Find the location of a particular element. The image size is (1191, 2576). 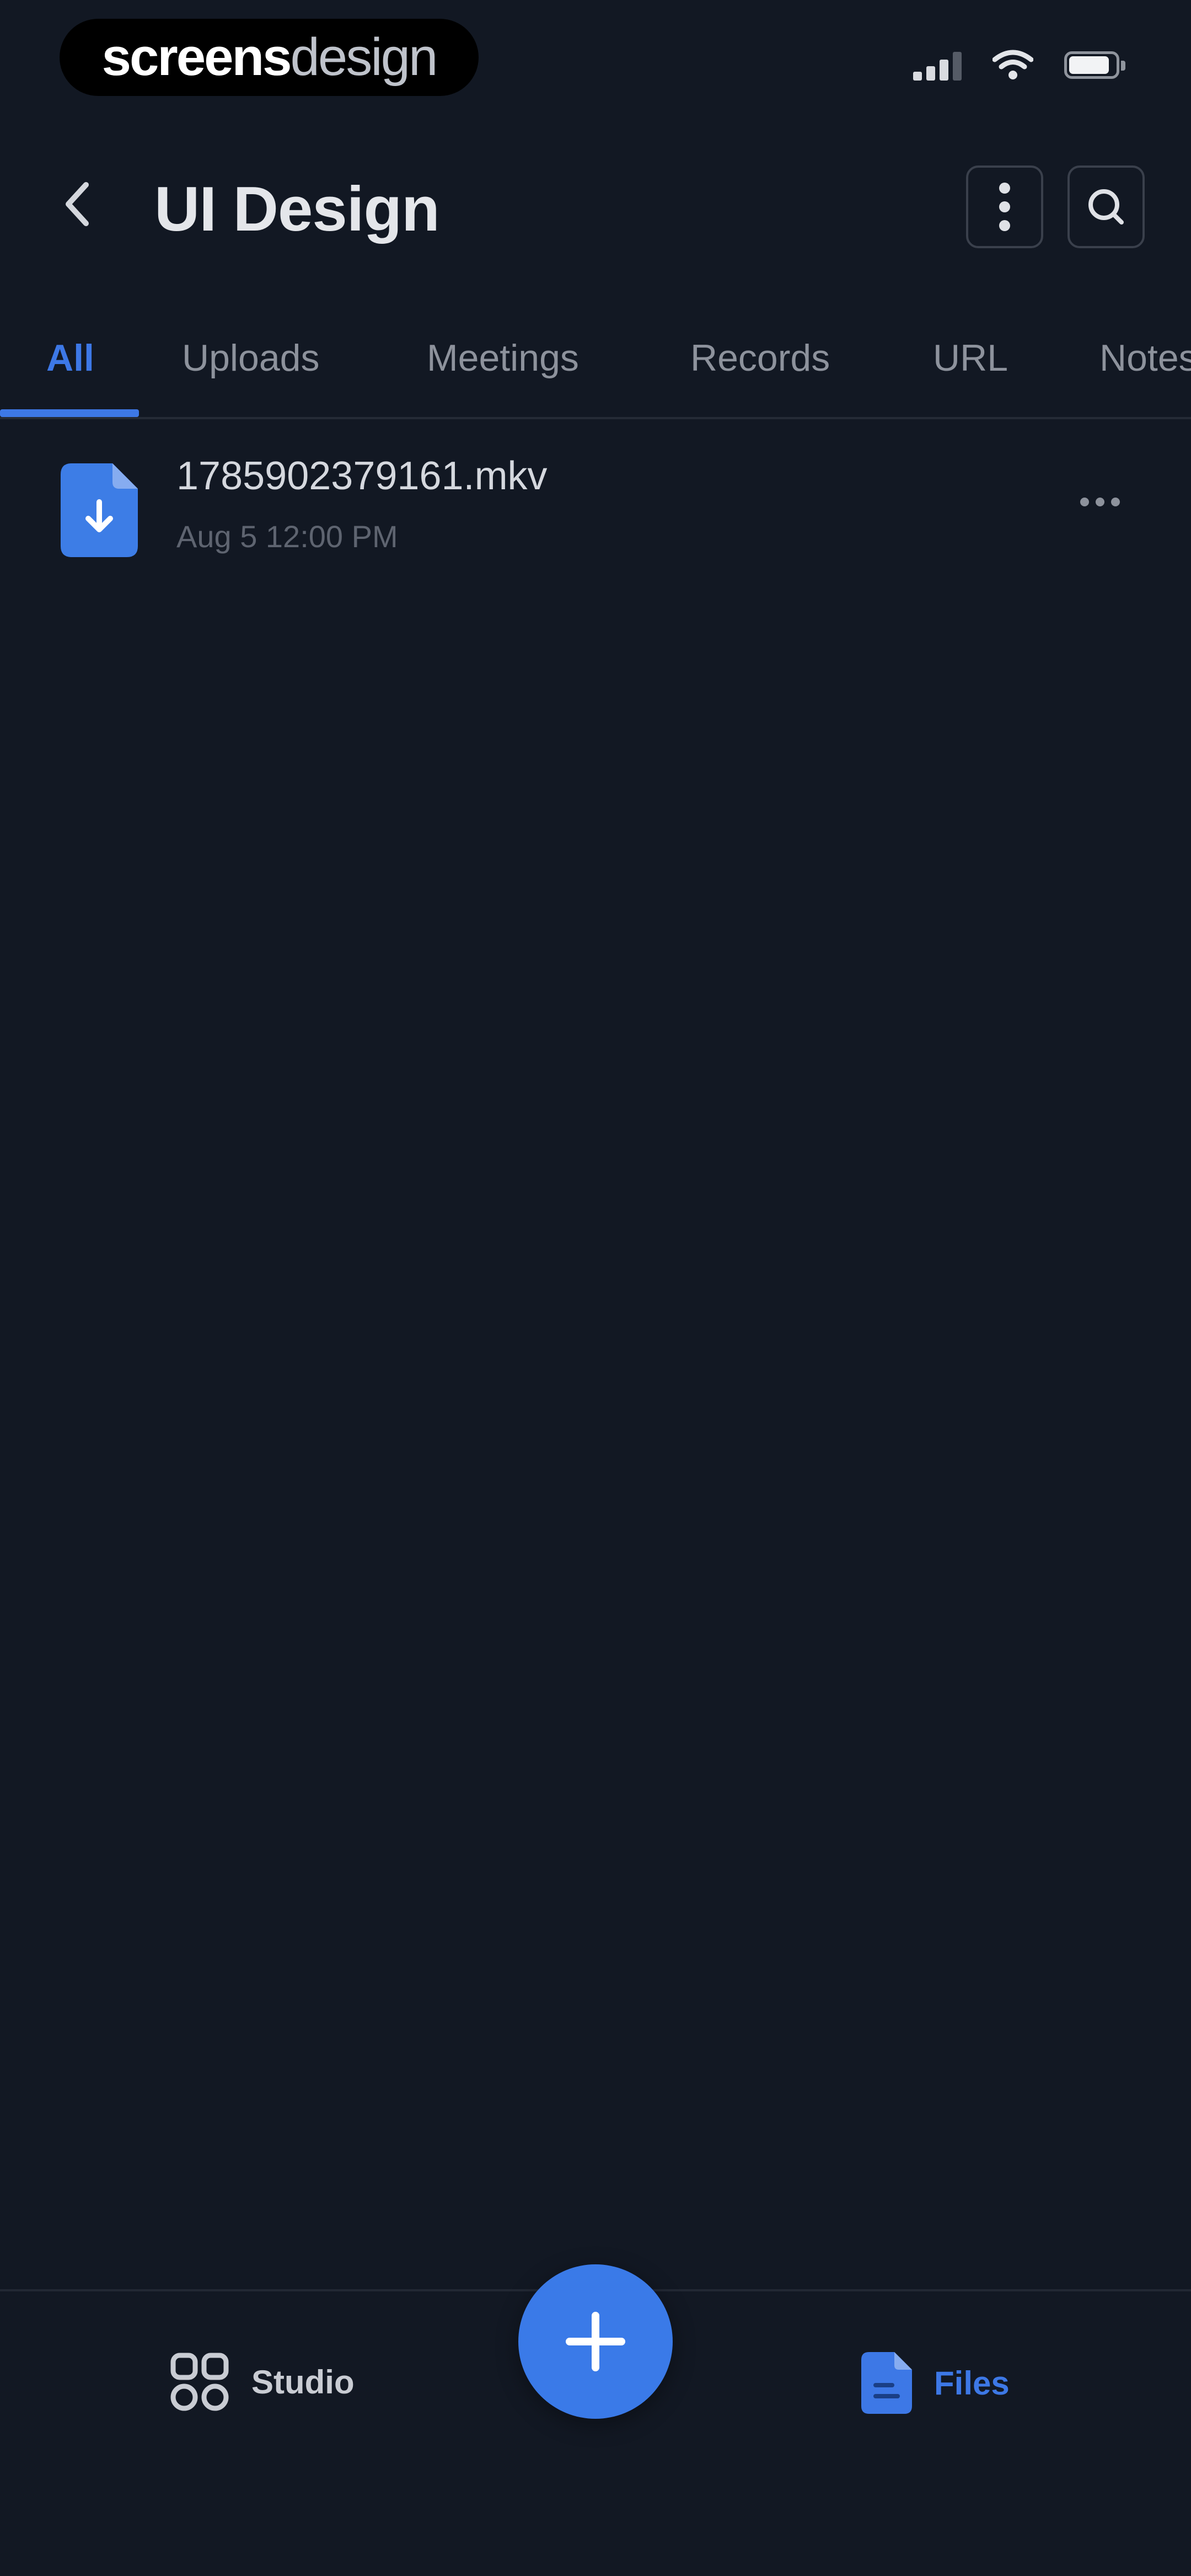

tab-all: All is located at coordinates (70, 358).